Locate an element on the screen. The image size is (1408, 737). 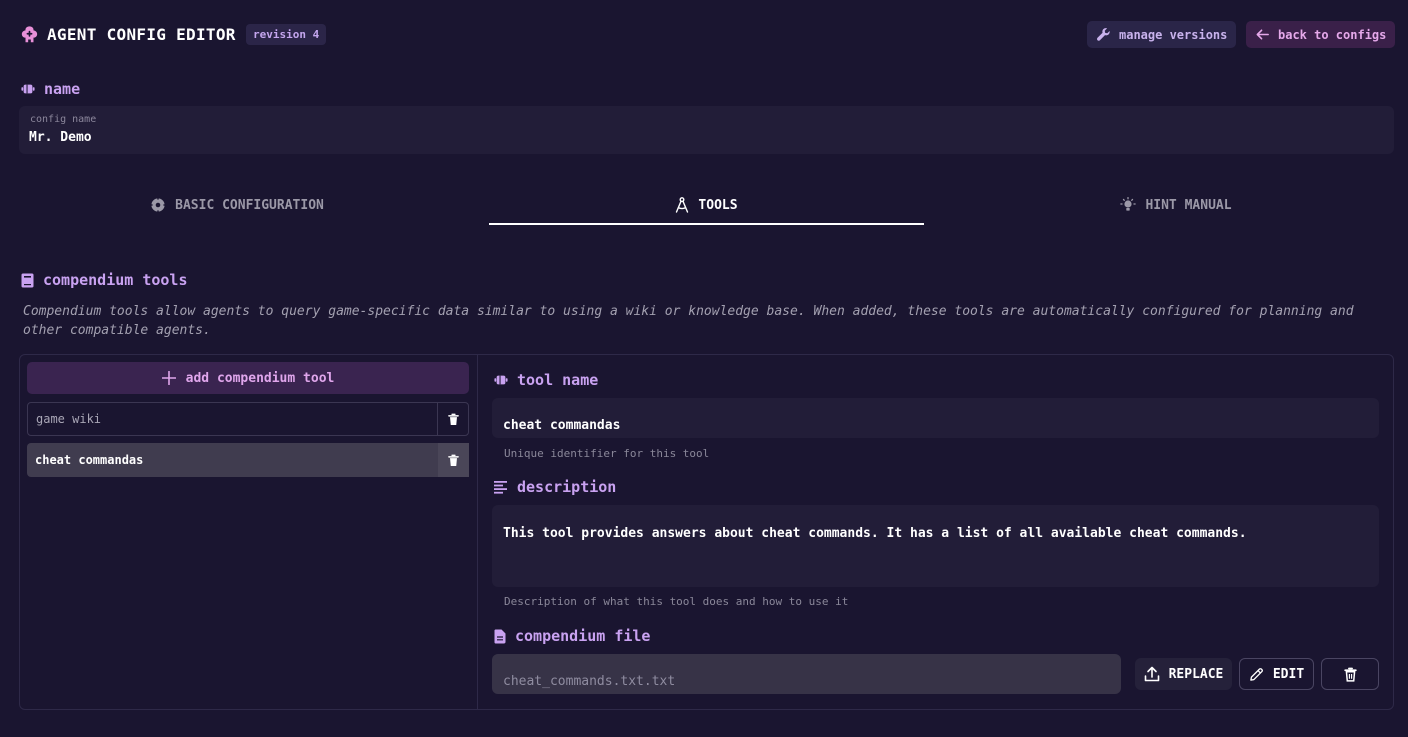
tab-hint-manual: HINT MANUAL is located at coordinates (1176, 205).